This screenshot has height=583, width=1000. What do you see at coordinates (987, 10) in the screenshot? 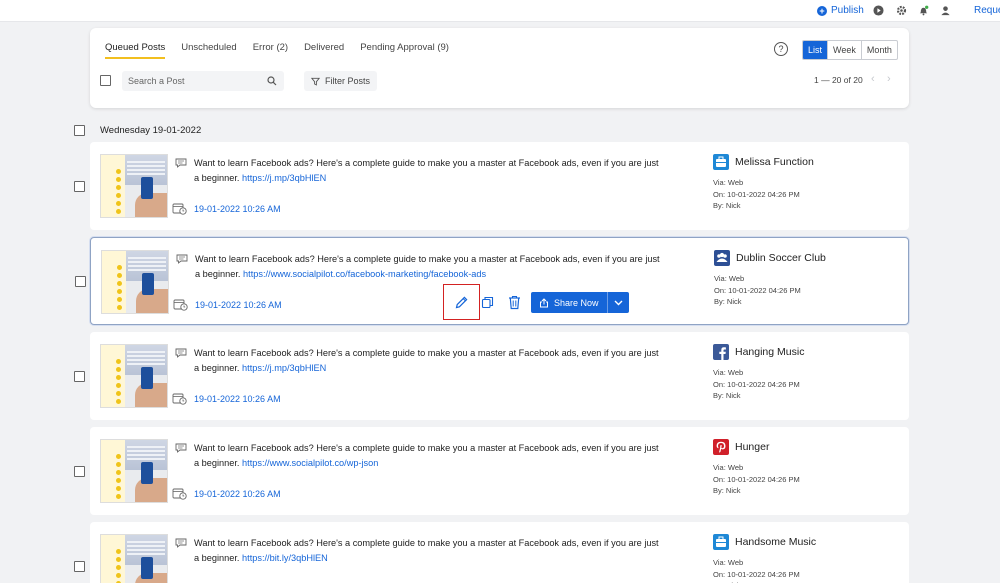
I see `request-link: Reque` at bounding box center [987, 10].